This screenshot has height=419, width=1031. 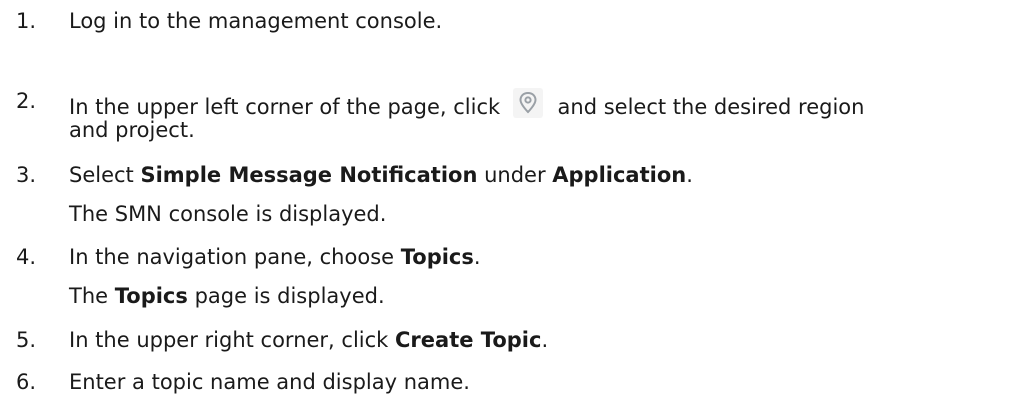 I want to click on step-result-post: page is displayed., so click(x=286, y=296).